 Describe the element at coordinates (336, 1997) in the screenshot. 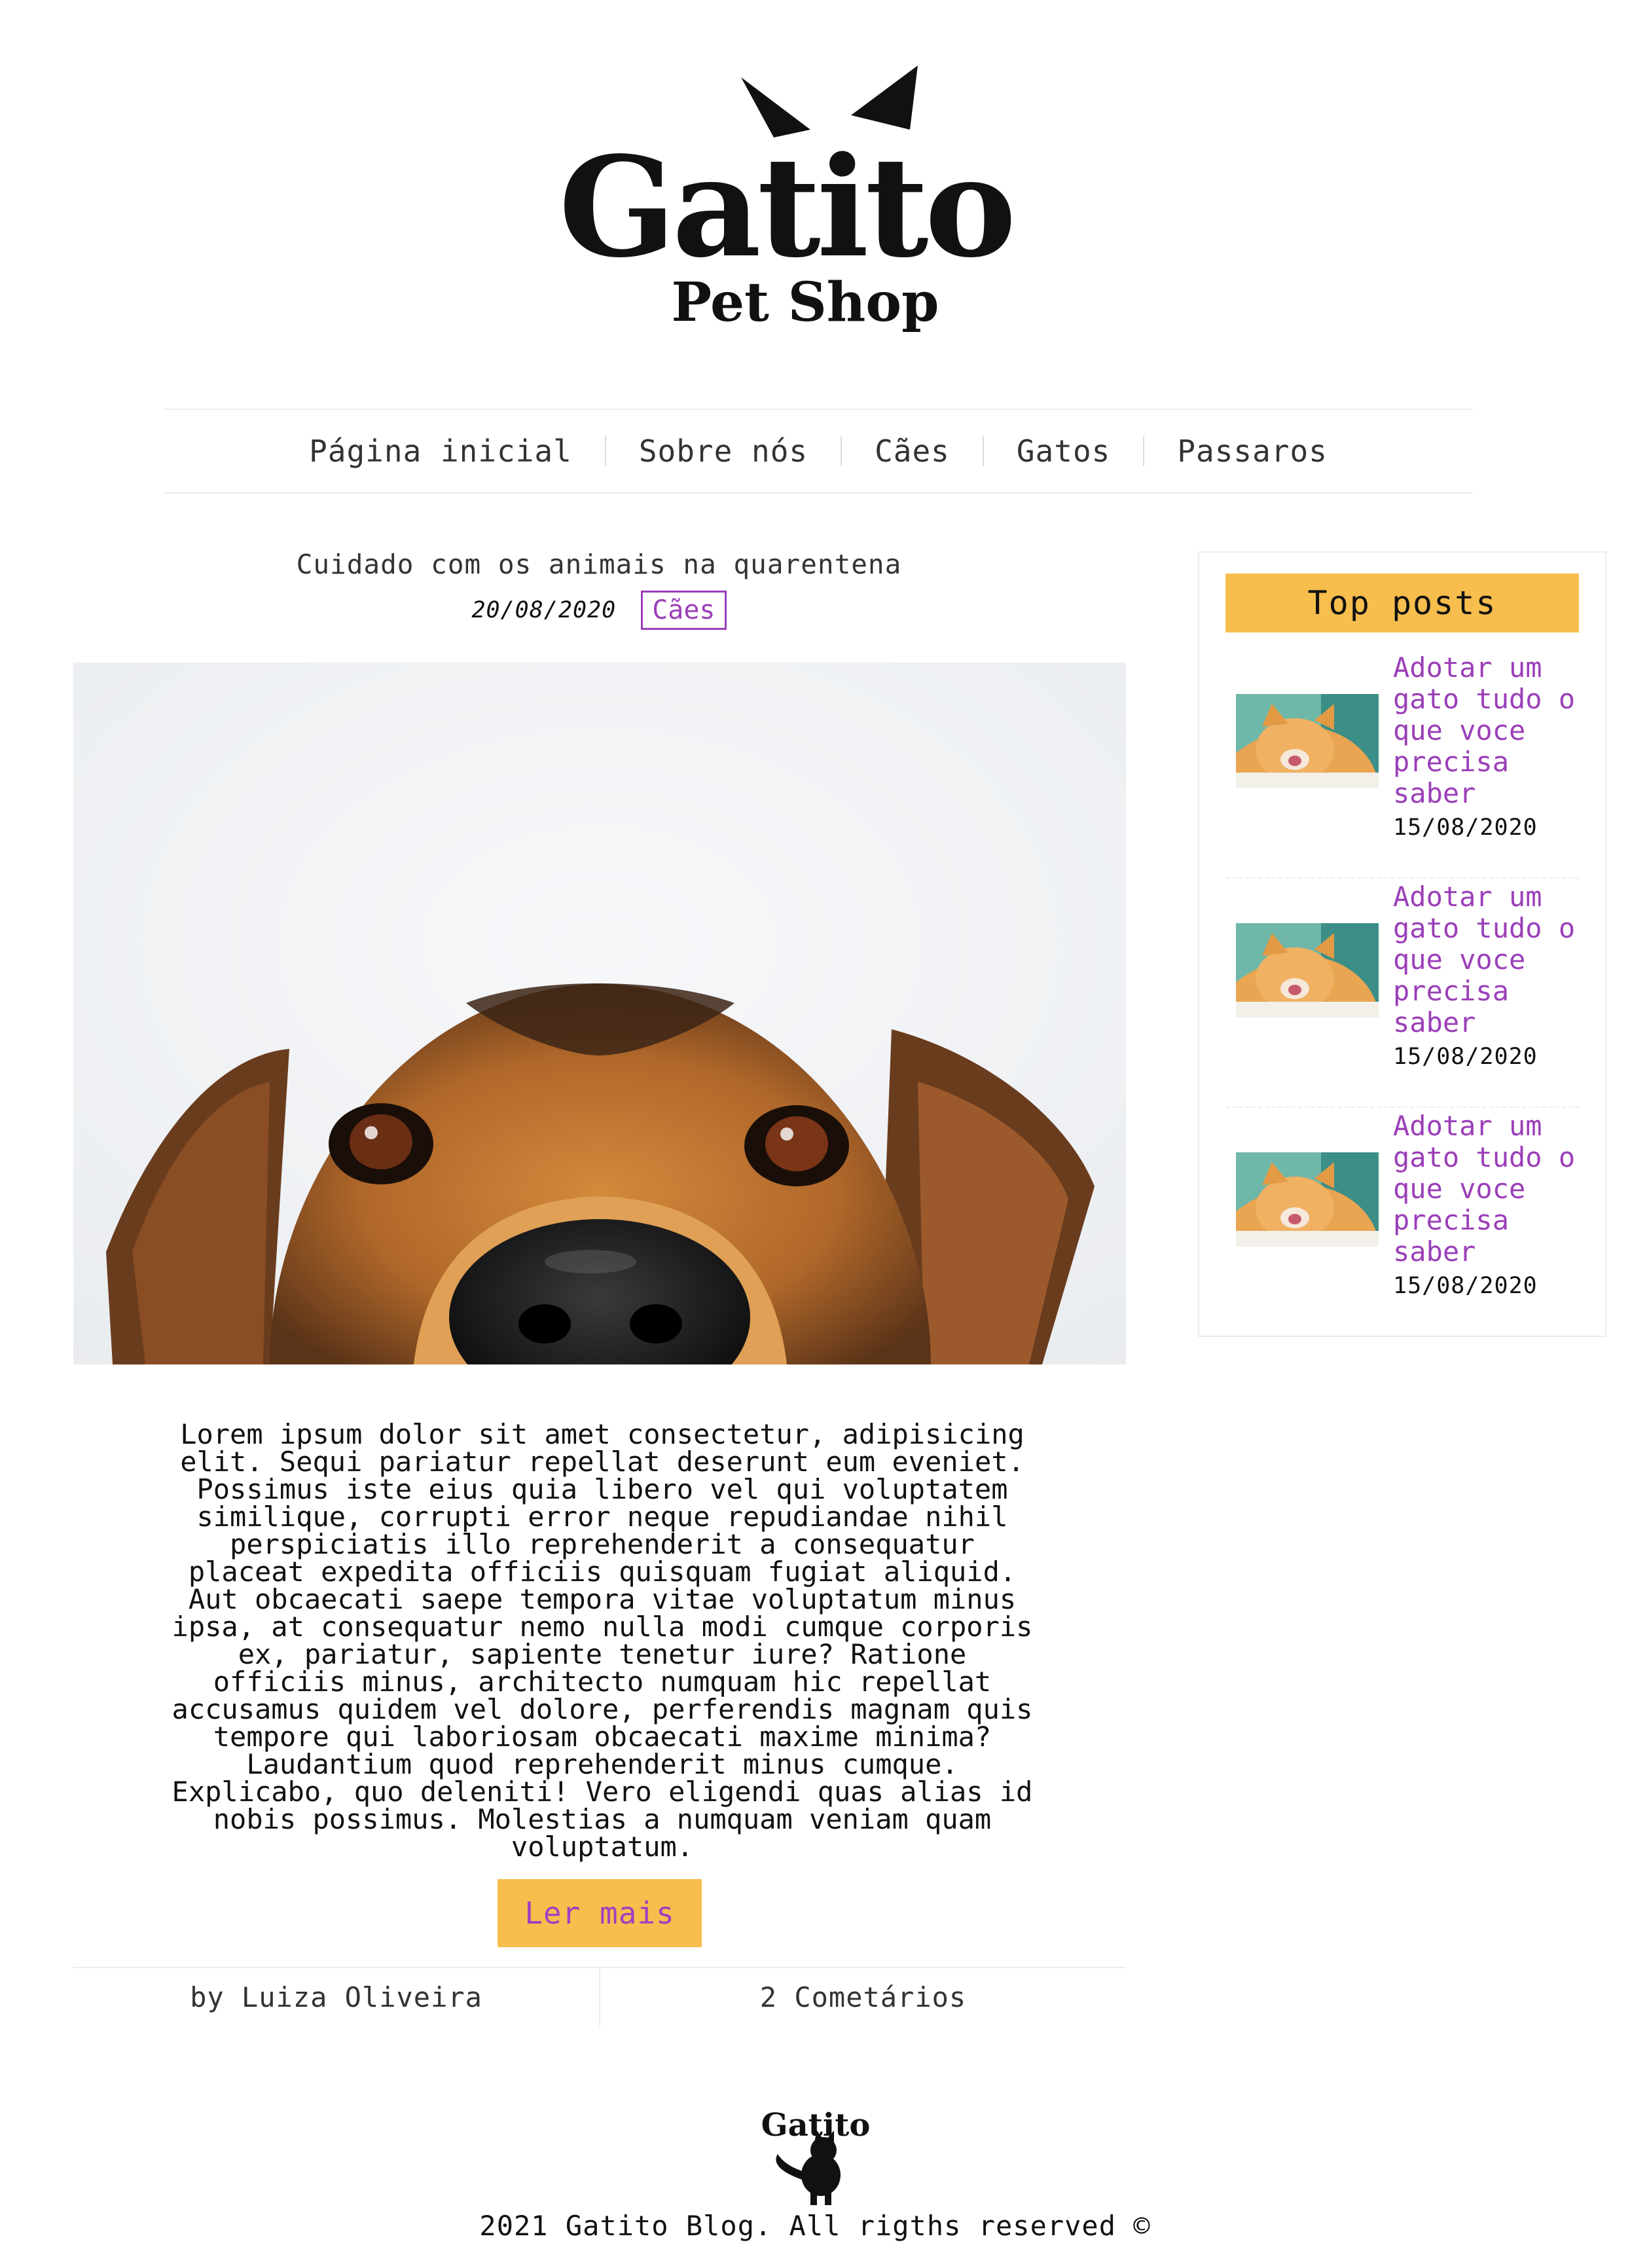

I see `post-author: by Luiza Oliveira` at that location.